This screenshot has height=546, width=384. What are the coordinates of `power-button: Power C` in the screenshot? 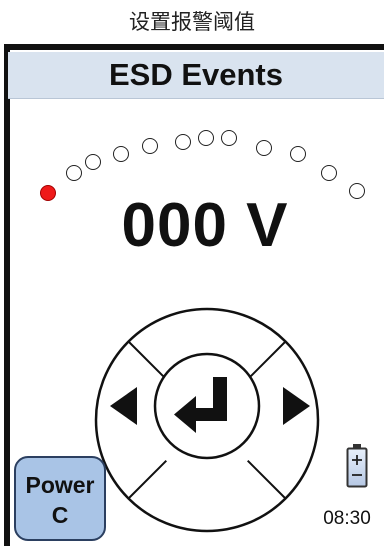 It's located at (60, 498).